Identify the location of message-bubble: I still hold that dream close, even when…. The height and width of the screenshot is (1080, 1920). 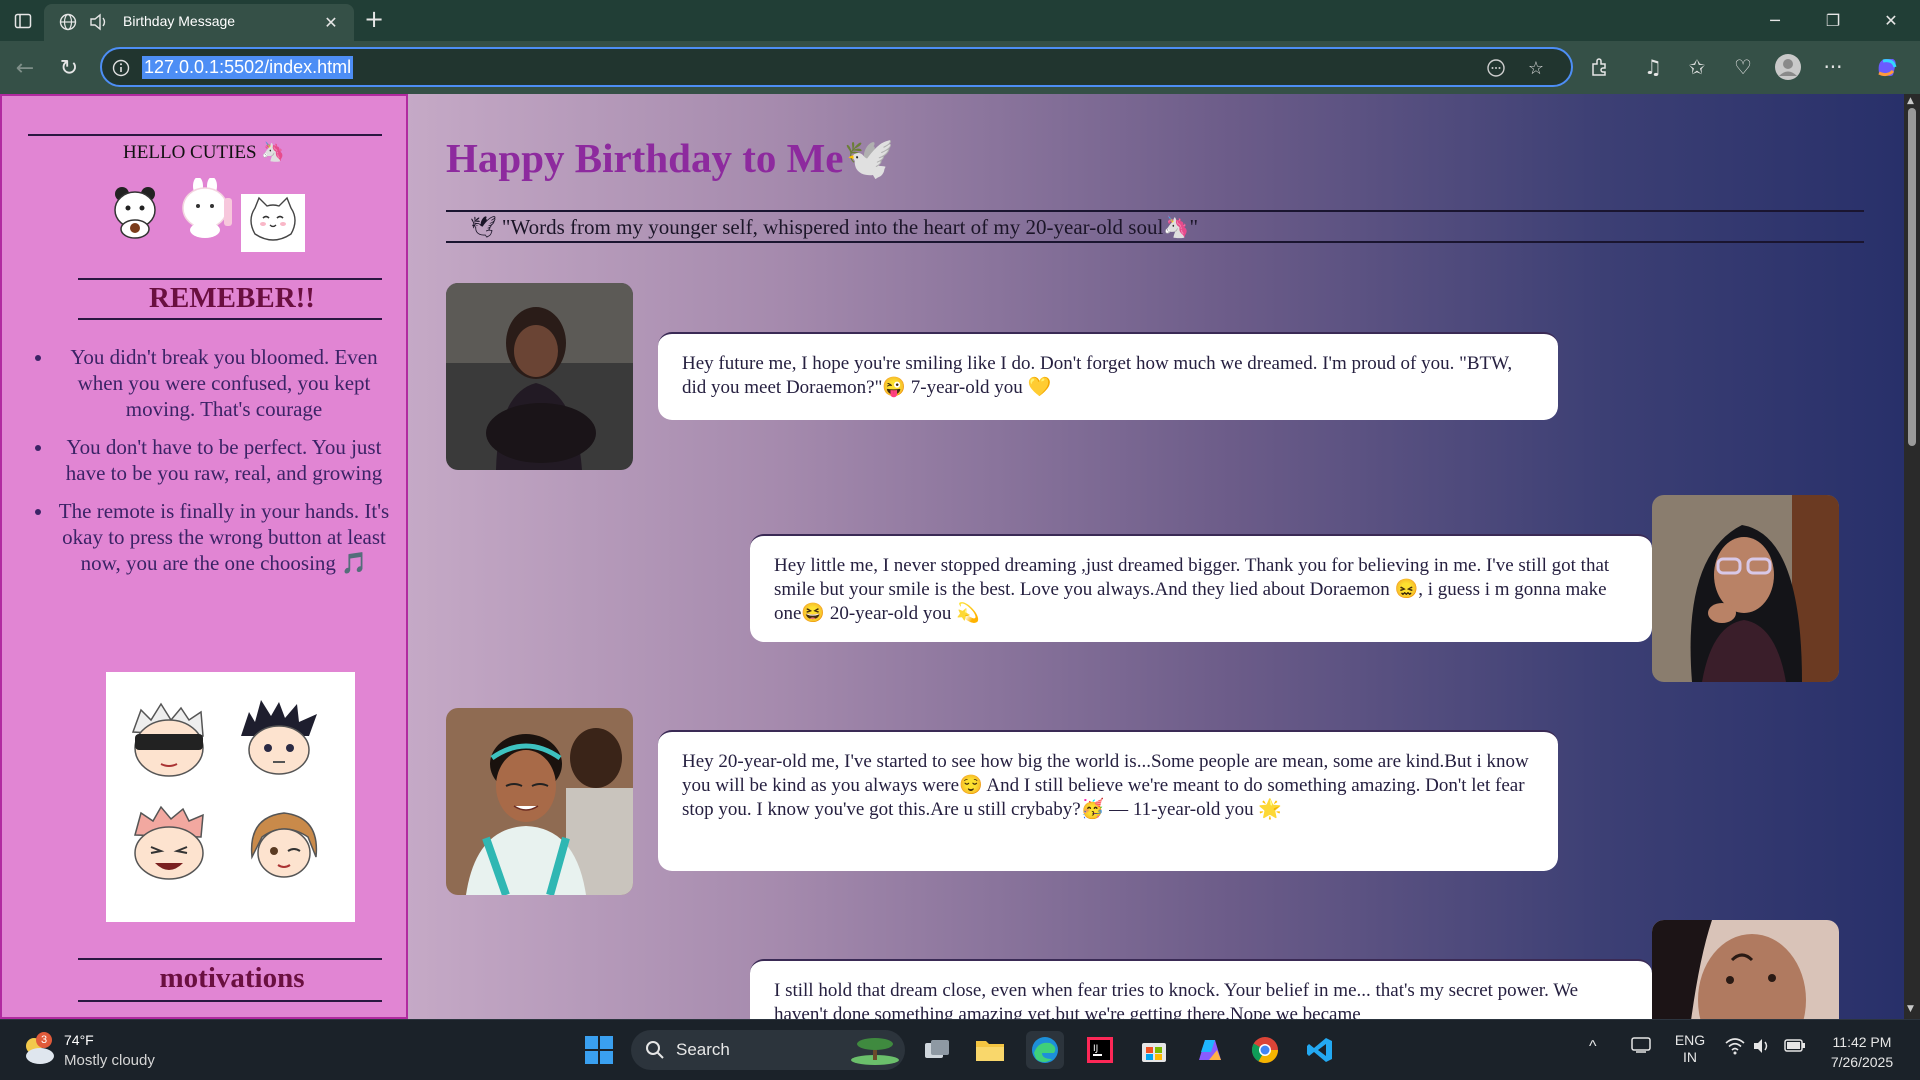
(1201, 989).